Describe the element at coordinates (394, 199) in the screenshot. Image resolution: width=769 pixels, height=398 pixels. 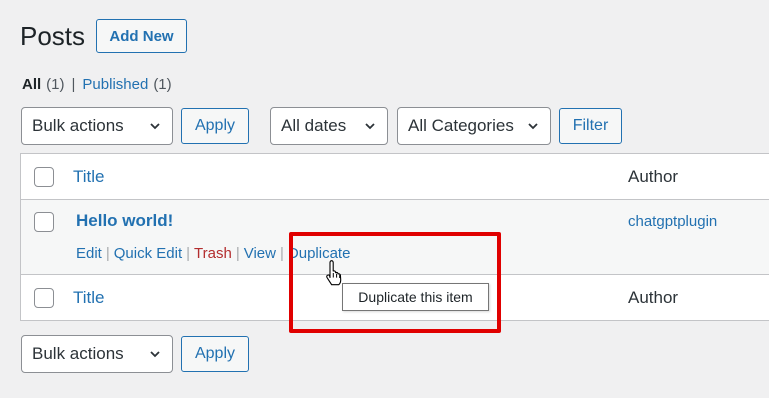
I see `table-header-divider` at that location.